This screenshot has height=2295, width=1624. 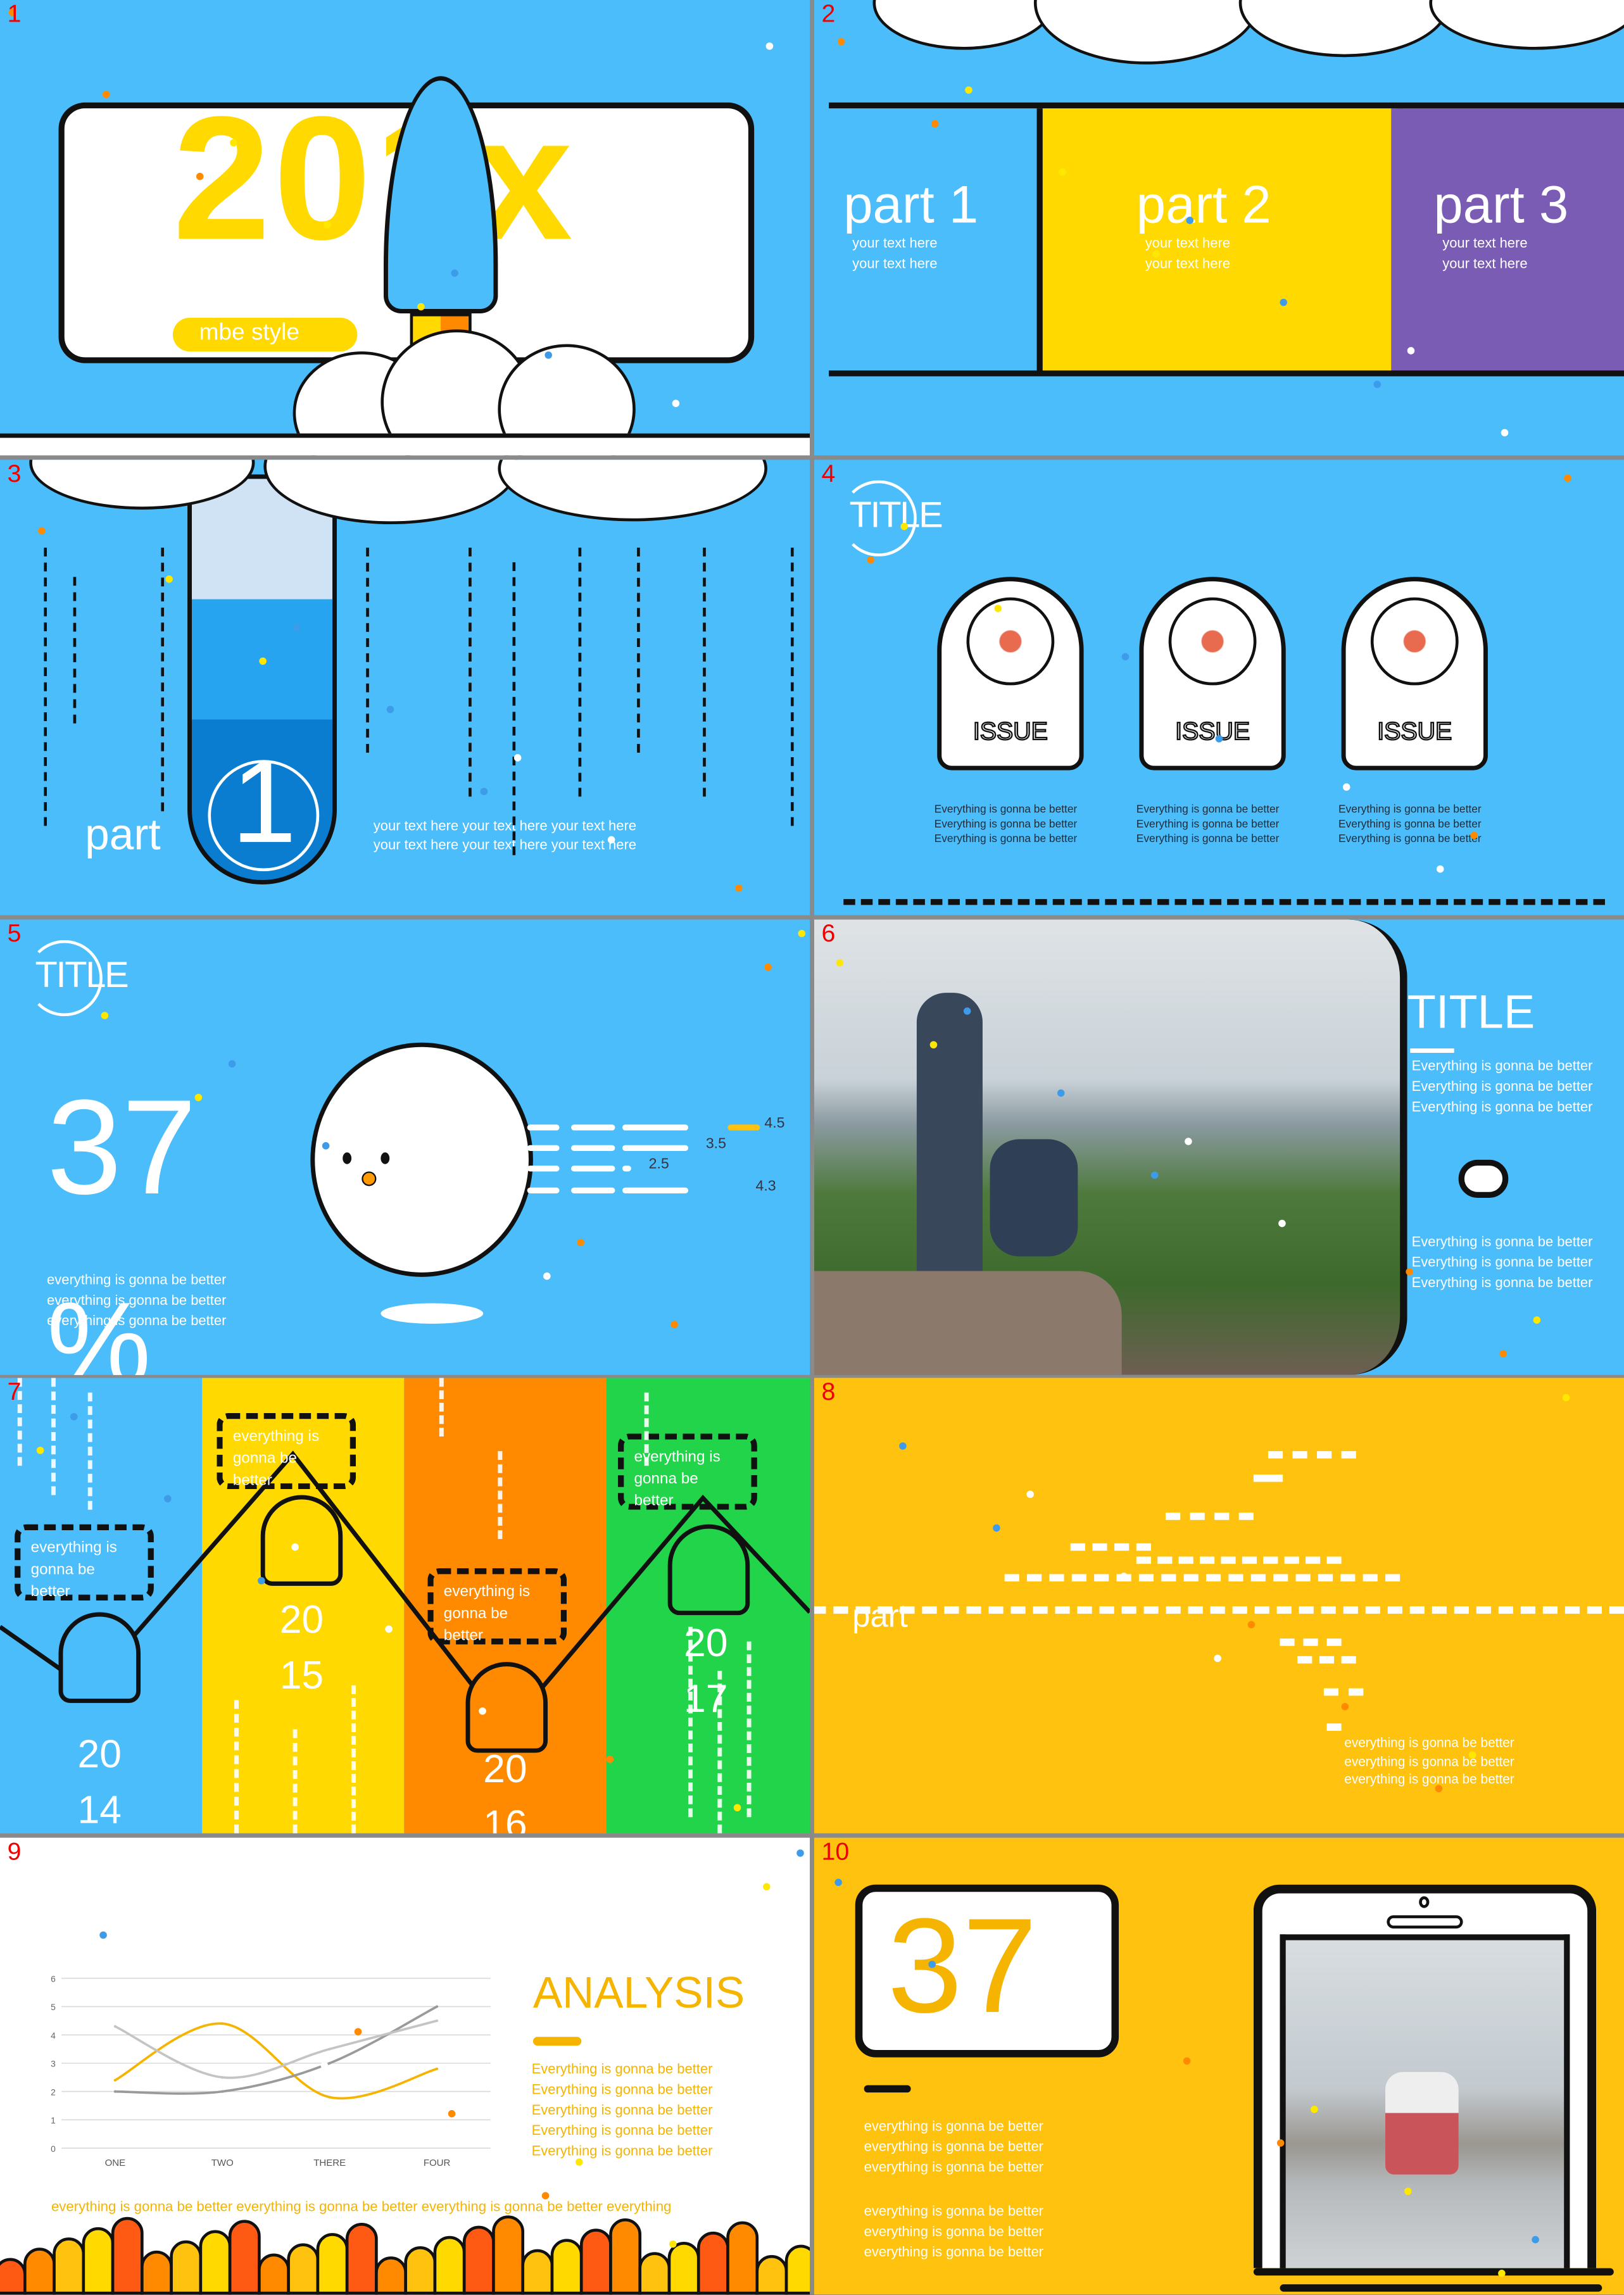 I want to click on title-underline, so click(x=1432, y=1050).